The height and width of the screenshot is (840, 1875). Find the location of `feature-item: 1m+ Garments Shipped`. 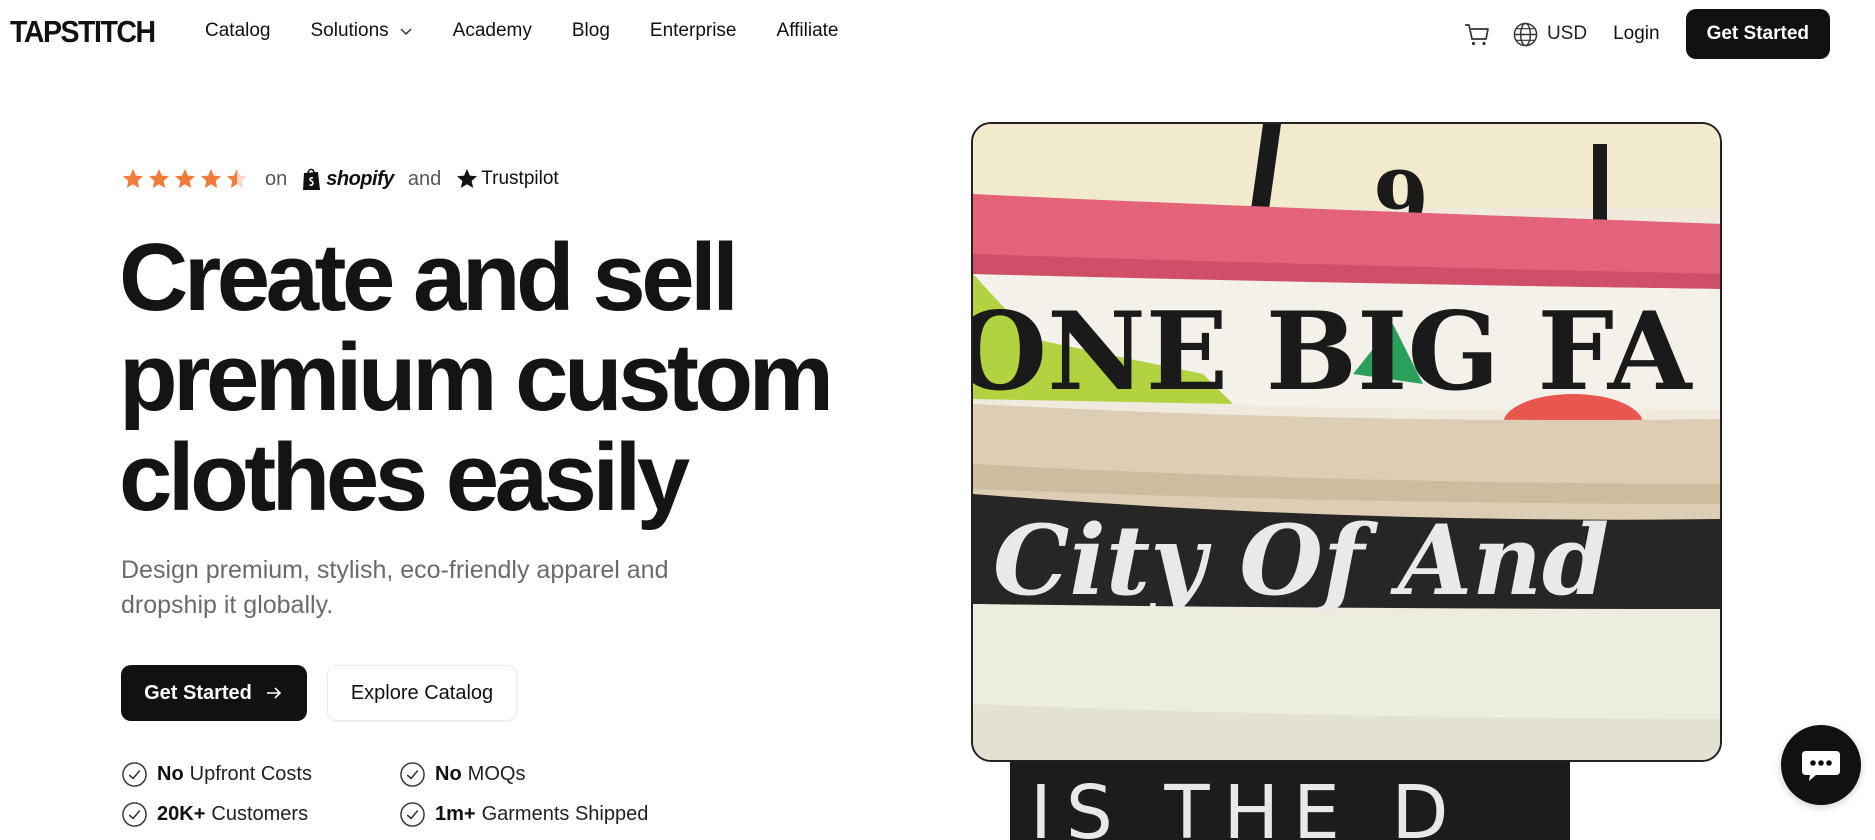

feature-item: 1m+ Garments Shipped is located at coordinates (538, 814).